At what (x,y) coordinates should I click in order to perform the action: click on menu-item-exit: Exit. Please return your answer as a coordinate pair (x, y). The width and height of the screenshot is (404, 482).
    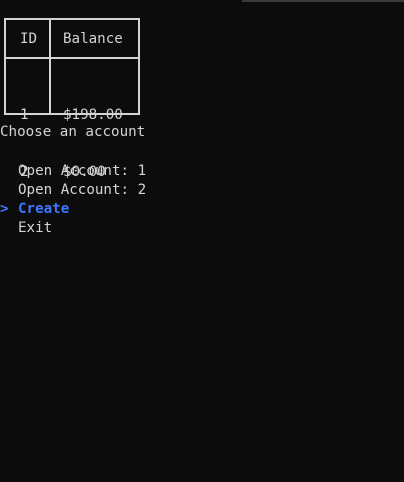
    Looking at the image, I should click on (26, 228).